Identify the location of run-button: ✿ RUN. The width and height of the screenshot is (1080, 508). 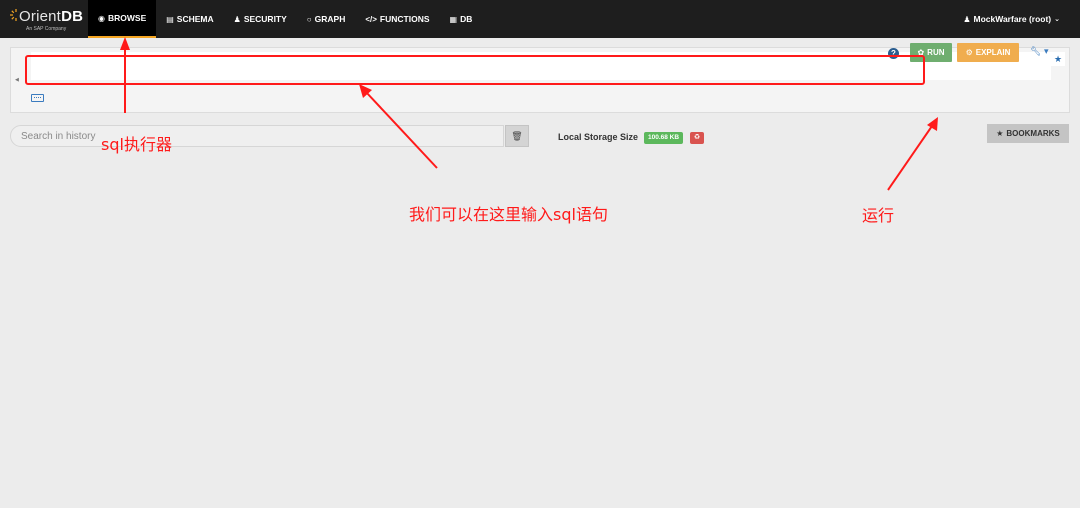
(931, 52).